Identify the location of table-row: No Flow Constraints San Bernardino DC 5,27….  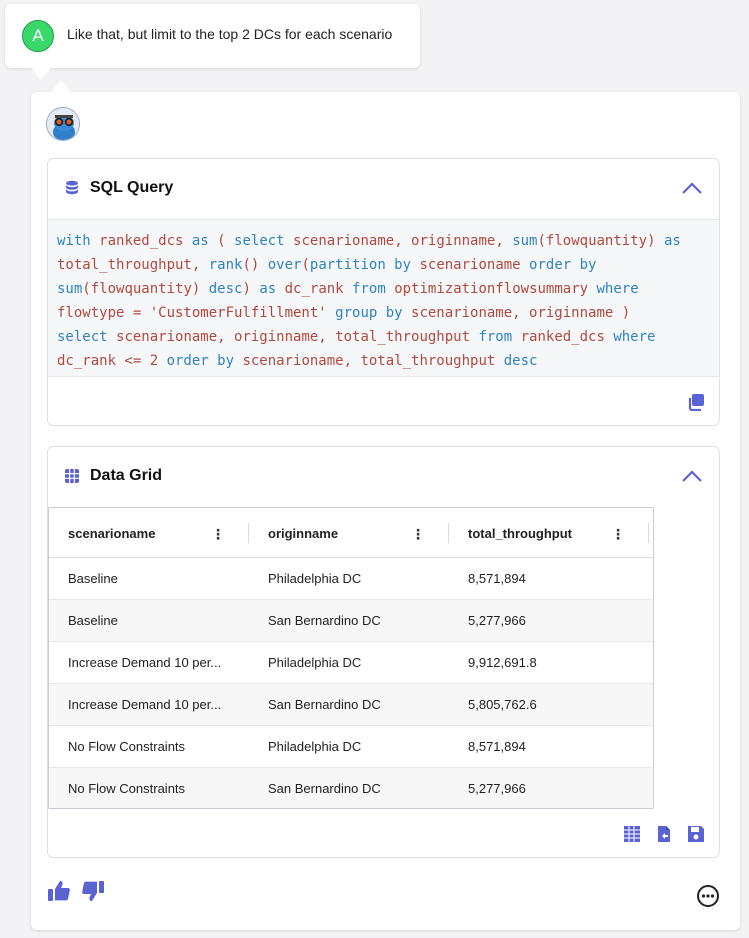
(351, 788).